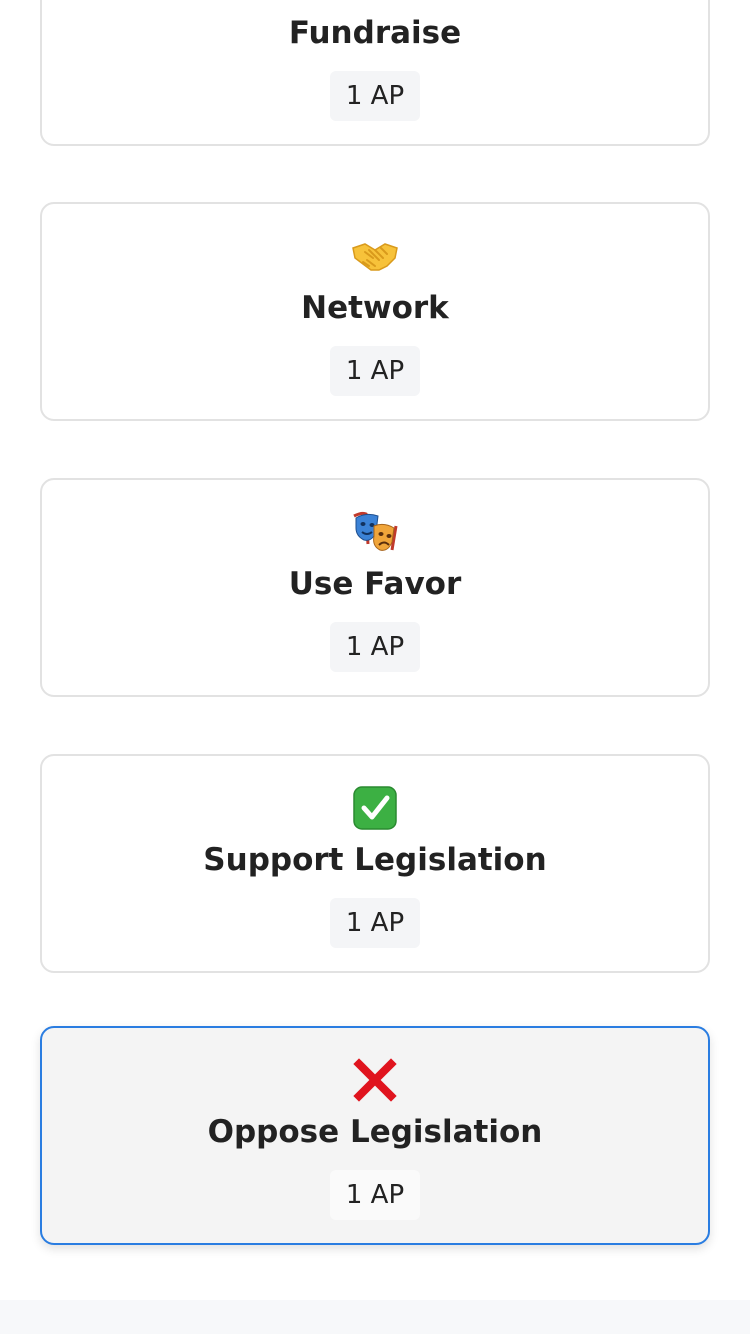  What do you see at coordinates (375, 308) in the screenshot?
I see `action-title: Network` at bounding box center [375, 308].